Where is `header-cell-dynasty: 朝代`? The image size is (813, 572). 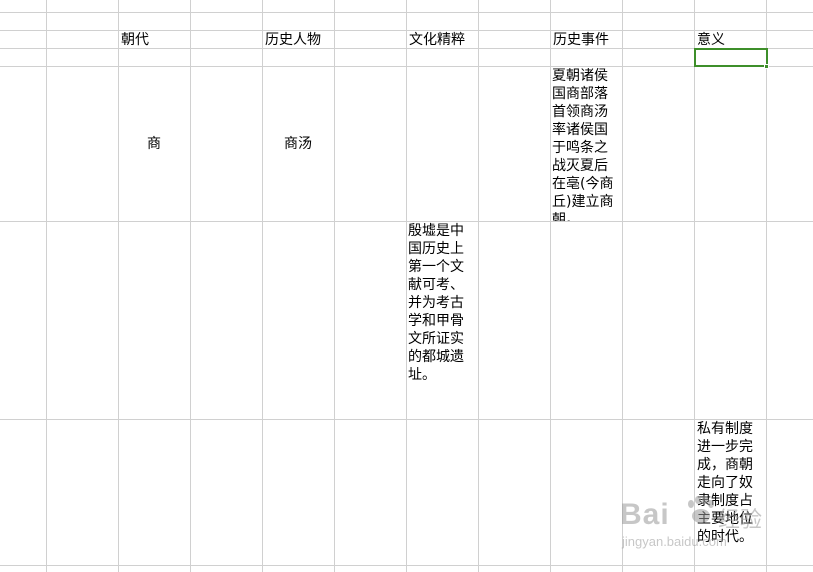 header-cell-dynasty: 朝代 is located at coordinates (155, 40).